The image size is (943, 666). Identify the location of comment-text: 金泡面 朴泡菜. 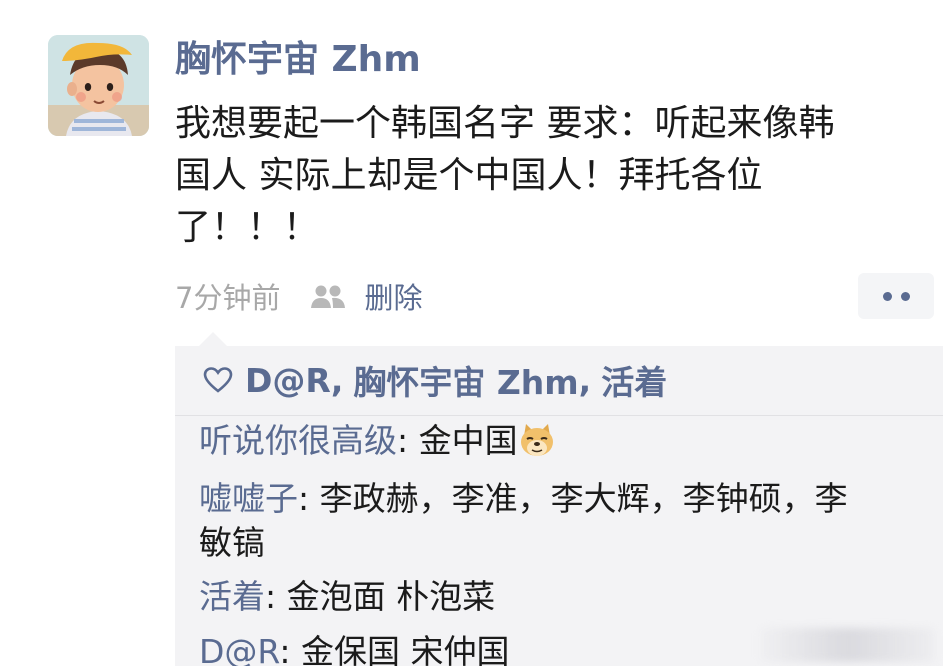
(391, 596).